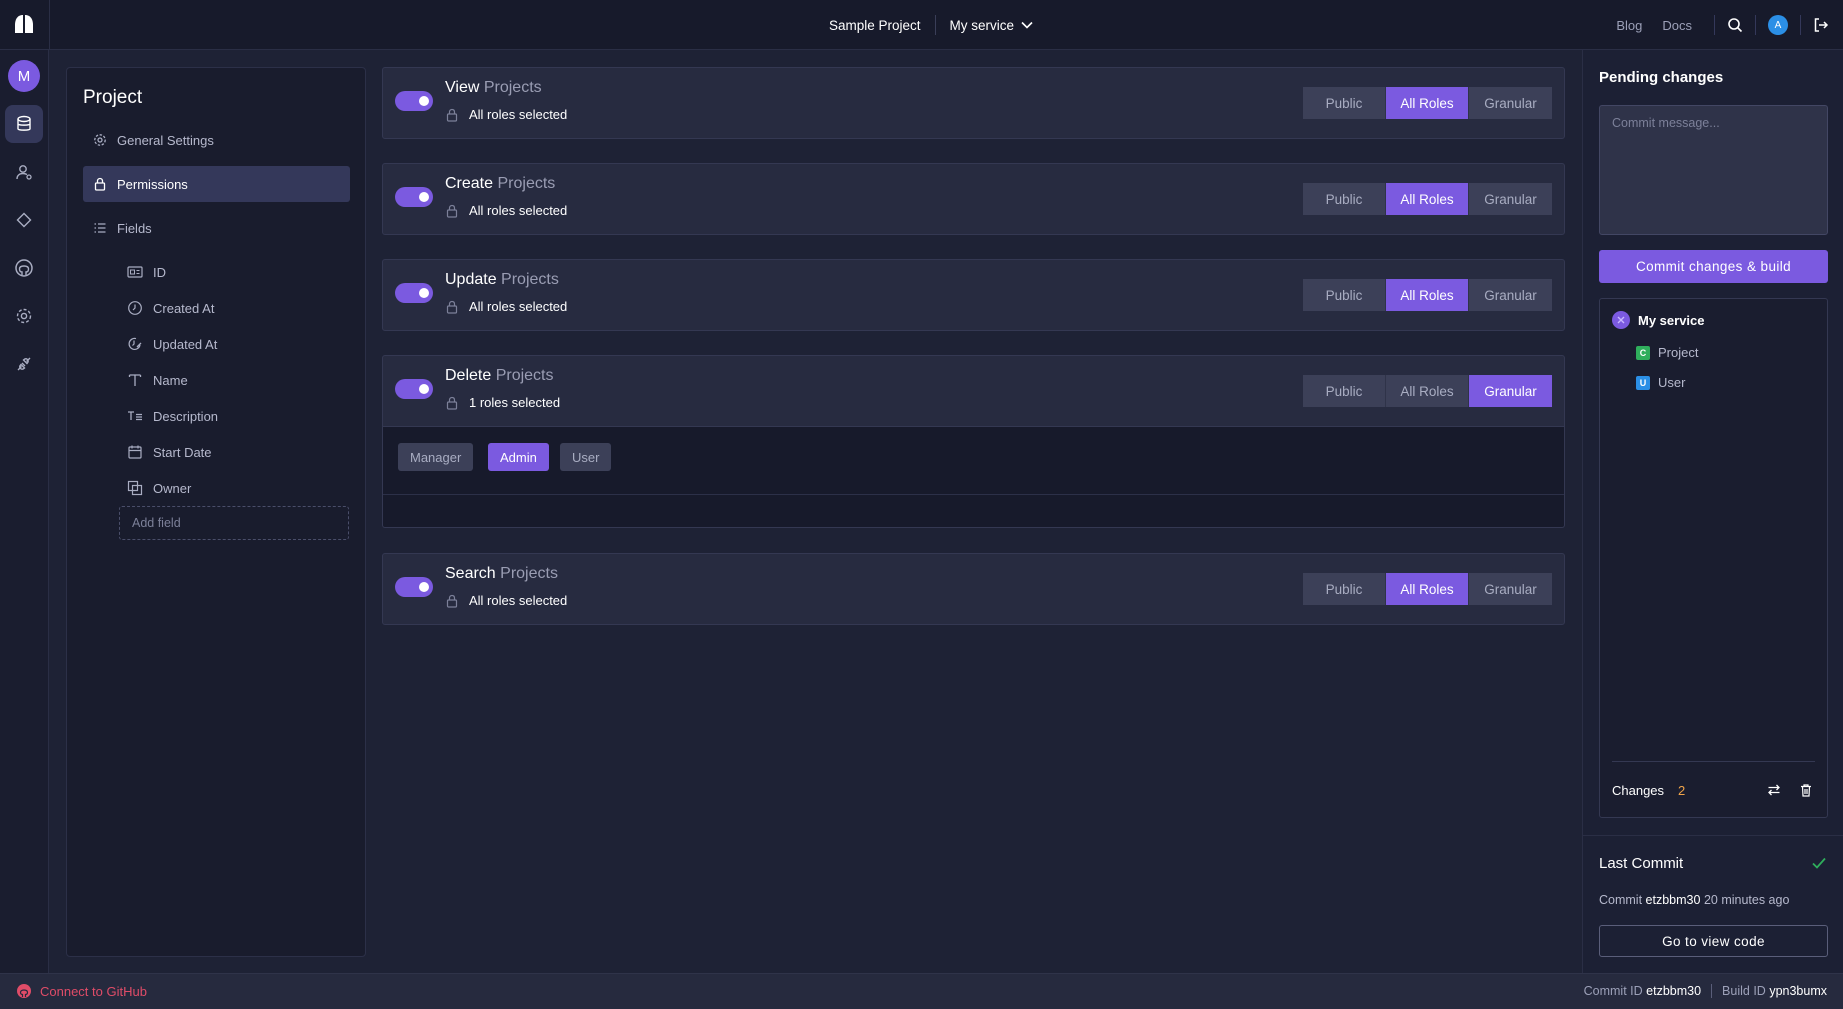 The image size is (1843, 1009). I want to click on github-icon, so click(24, 991).